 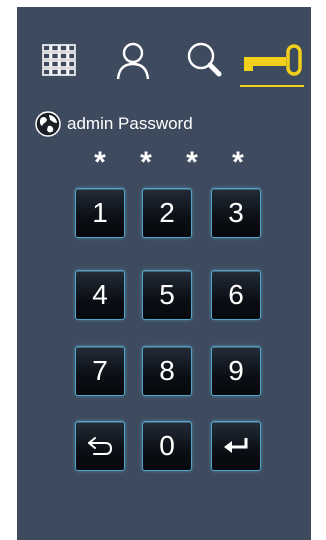 What do you see at coordinates (100, 213) in the screenshot?
I see `key-1: 1` at bounding box center [100, 213].